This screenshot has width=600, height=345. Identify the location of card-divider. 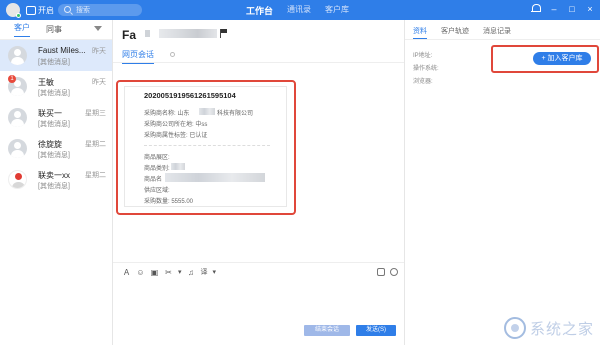
(207, 145).